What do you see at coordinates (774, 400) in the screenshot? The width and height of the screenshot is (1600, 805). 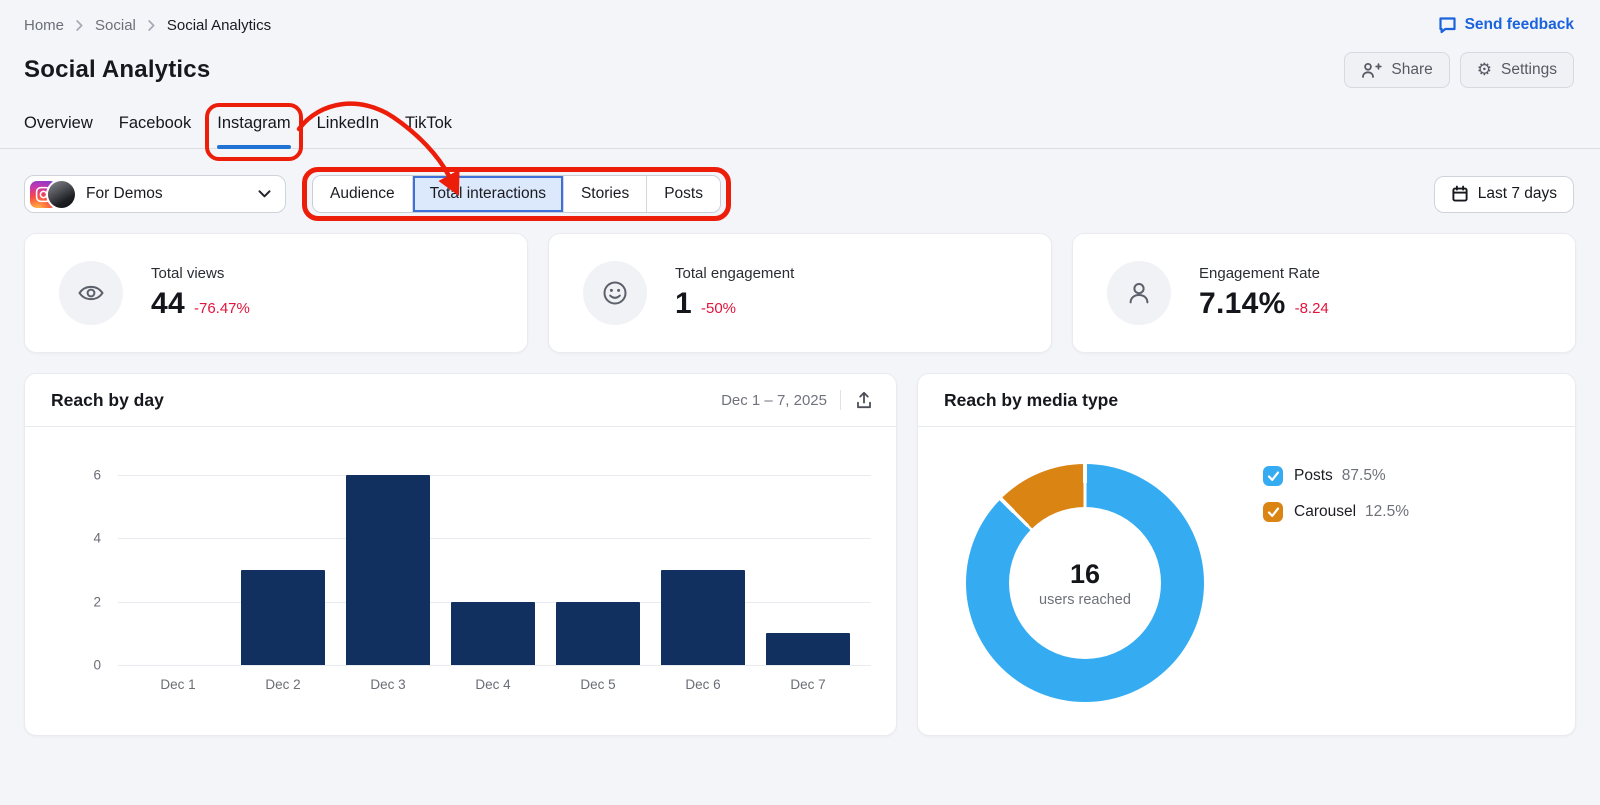 I see `chart-date-range: Dec 1 – 7, 2025` at bounding box center [774, 400].